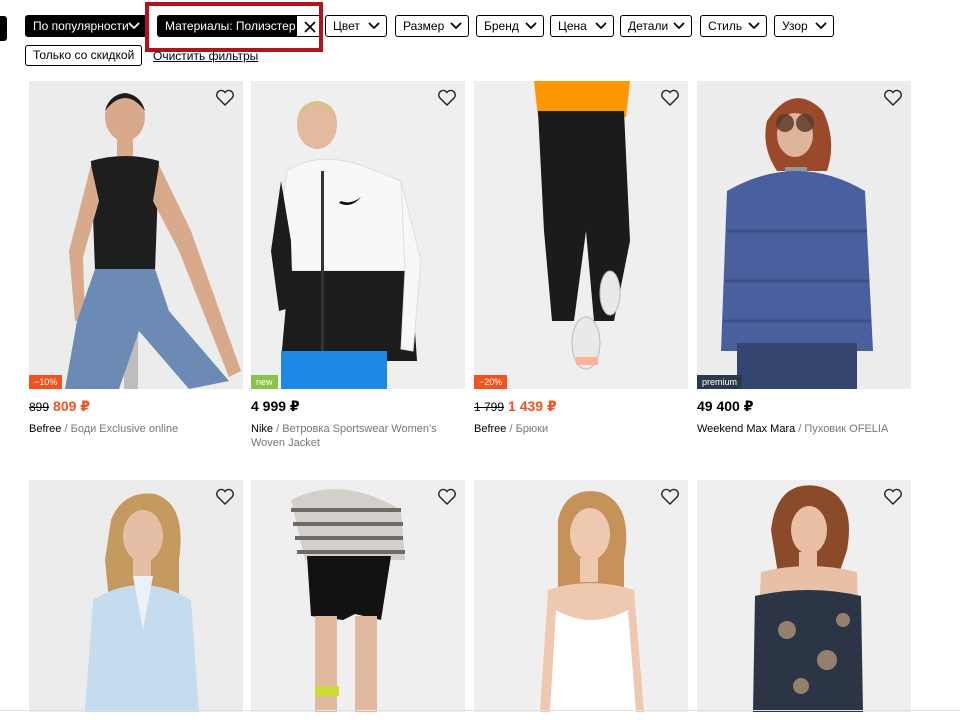 The height and width of the screenshot is (720, 960). What do you see at coordinates (501, 26) in the screenshot?
I see `brand-filter-label: Бренд` at bounding box center [501, 26].